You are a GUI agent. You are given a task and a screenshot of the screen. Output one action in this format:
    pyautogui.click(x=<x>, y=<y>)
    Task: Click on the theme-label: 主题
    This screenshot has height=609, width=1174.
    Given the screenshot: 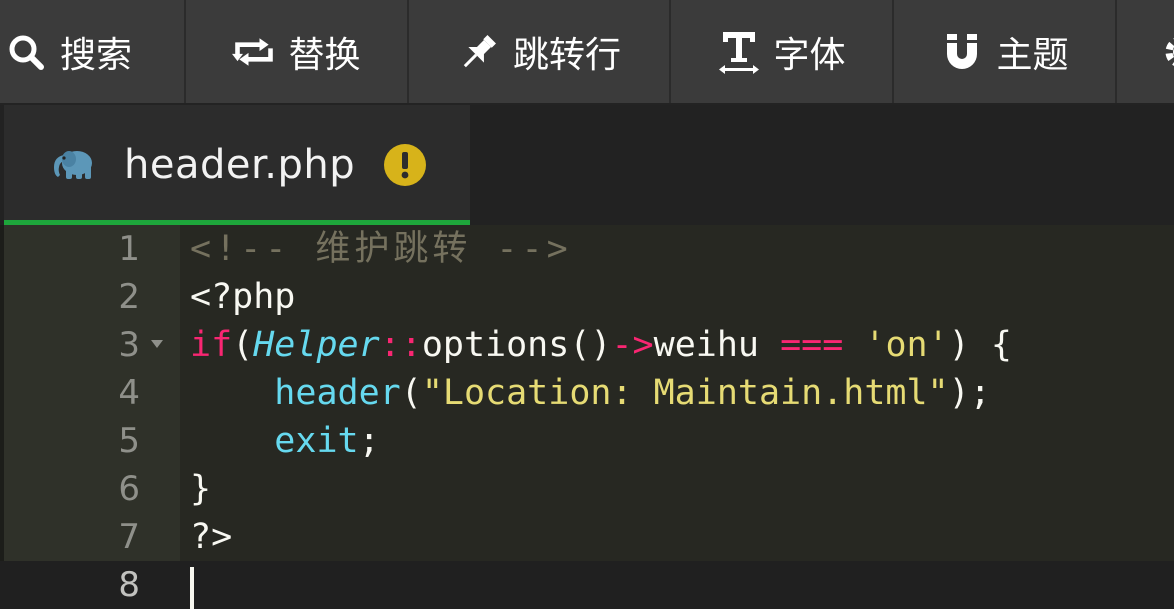 What is the action you would take?
    pyautogui.click(x=1032, y=55)
    